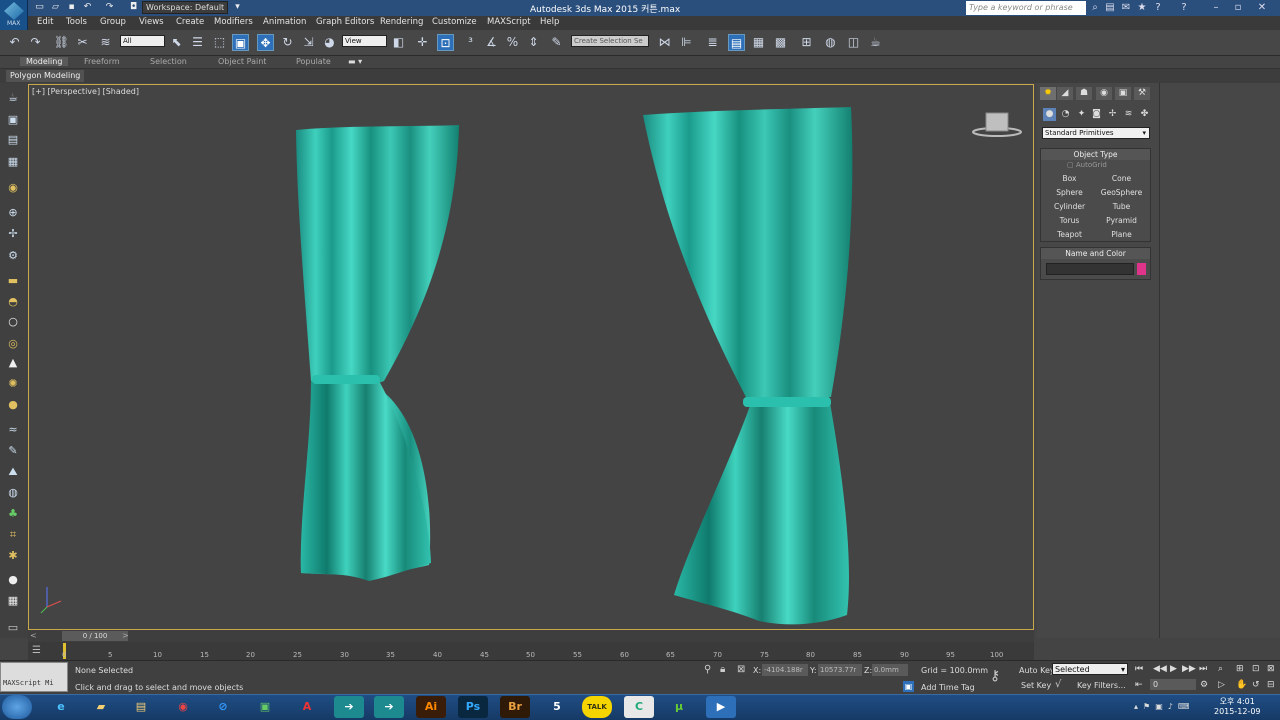 This screenshot has width=1280, height=720. Describe the element at coordinates (1090, 669) in the screenshot. I see `key-mode-dropdown: Selected ▾` at that location.